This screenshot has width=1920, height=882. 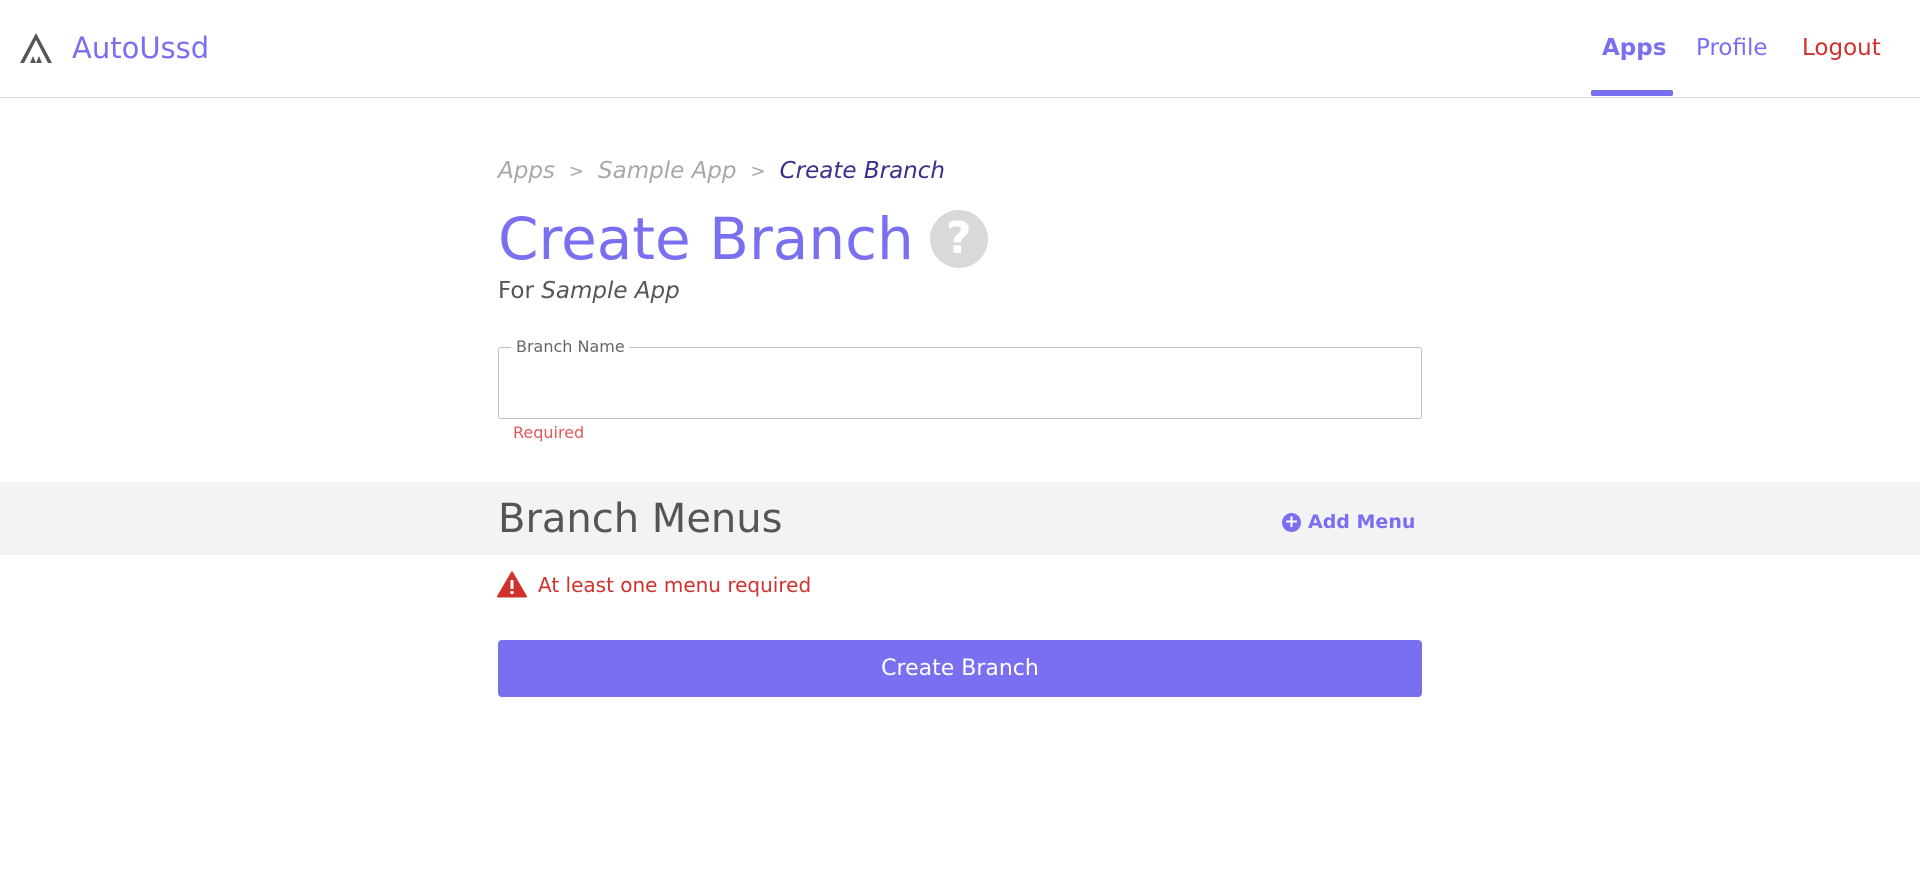 I want to click on add-menu-button: + Add Menu, so click(x=1348, y=522).